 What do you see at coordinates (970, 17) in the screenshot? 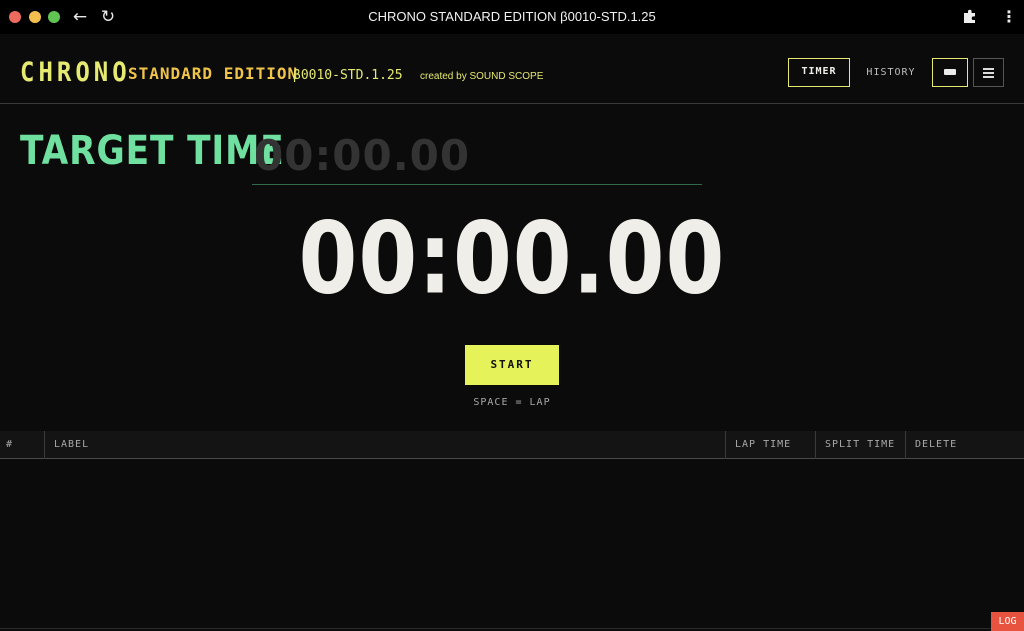
I see `puzzle-icon` at bounding box center [970, 17].